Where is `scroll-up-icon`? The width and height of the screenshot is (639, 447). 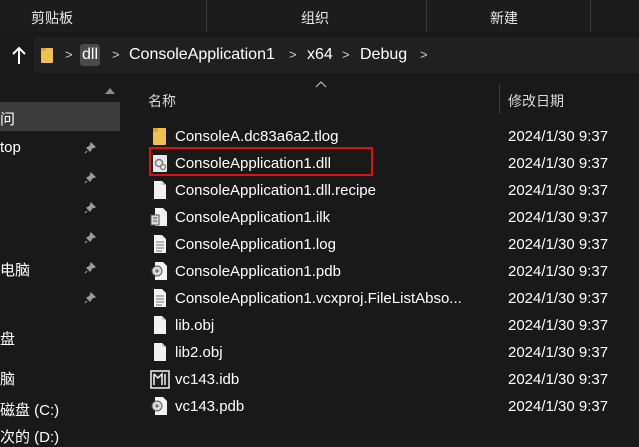 scroll-up-icon is located at coordinates (110, 91).